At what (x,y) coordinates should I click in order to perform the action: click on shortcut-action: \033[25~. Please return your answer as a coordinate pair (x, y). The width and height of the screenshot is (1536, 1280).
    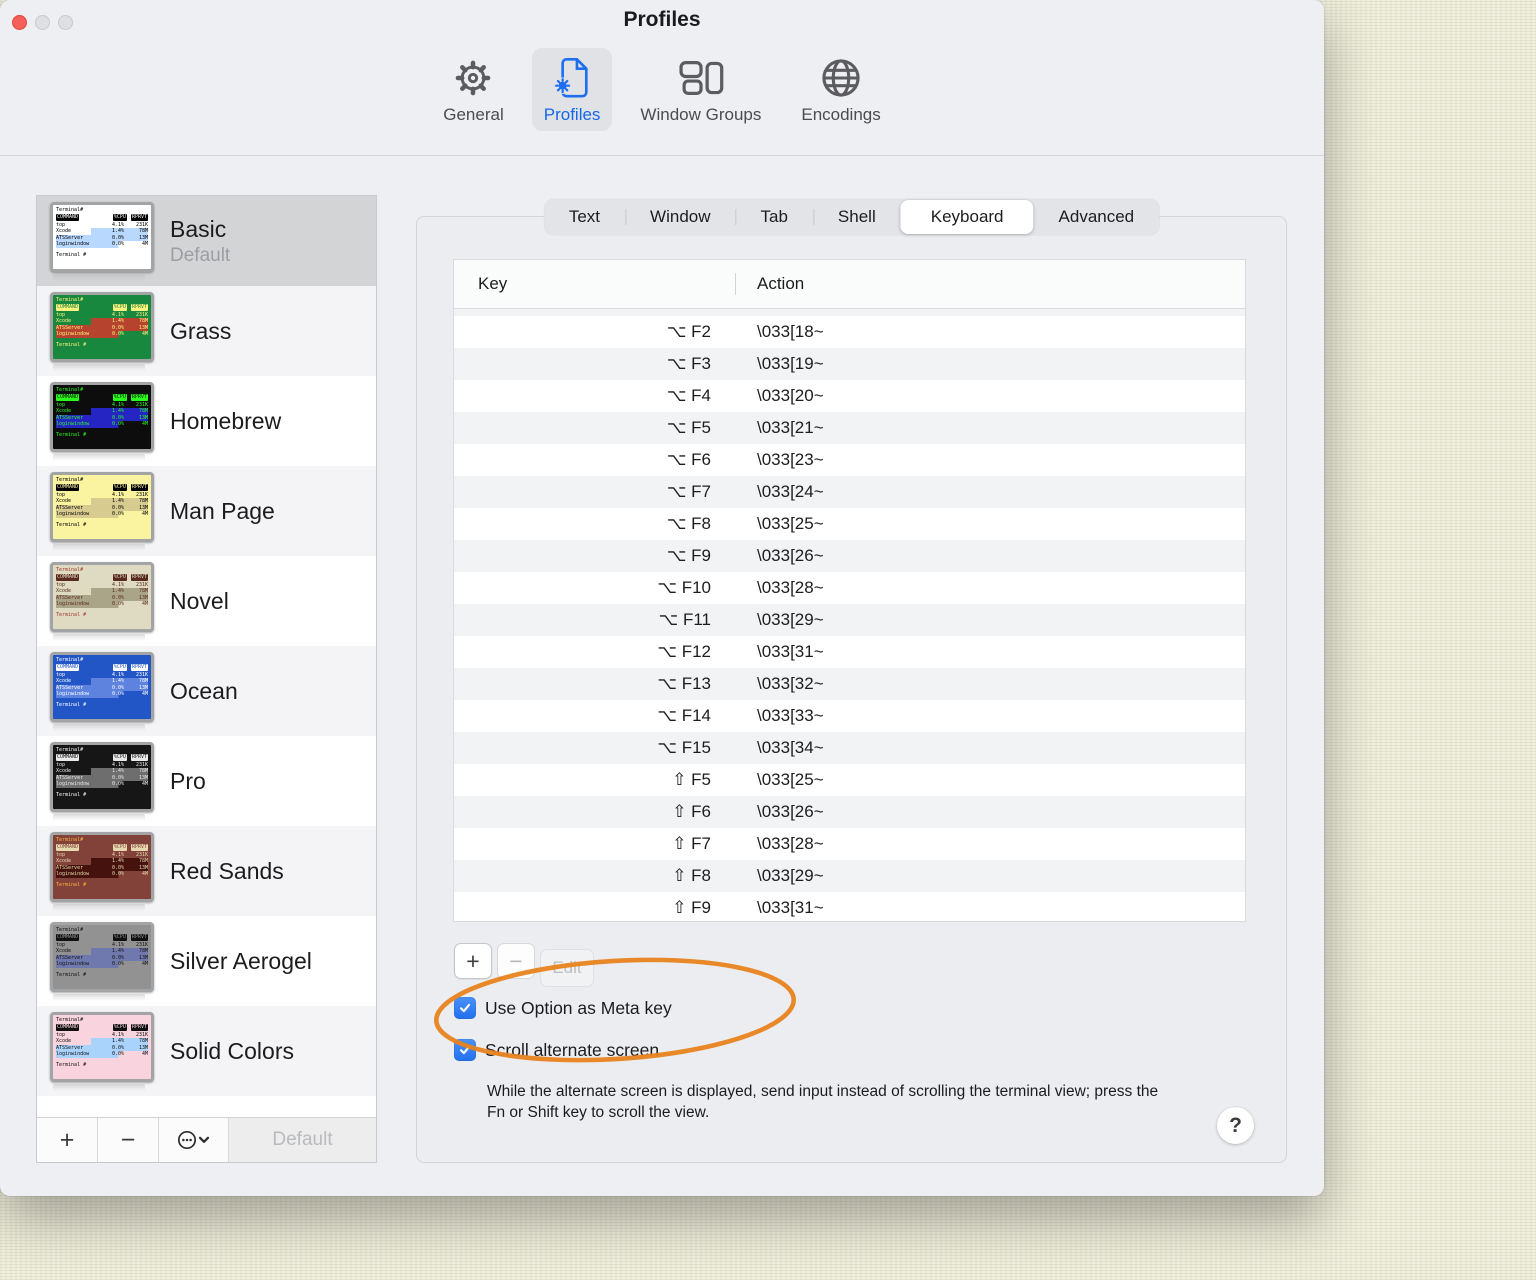
    Looking at the image, I should click on (790, 779).